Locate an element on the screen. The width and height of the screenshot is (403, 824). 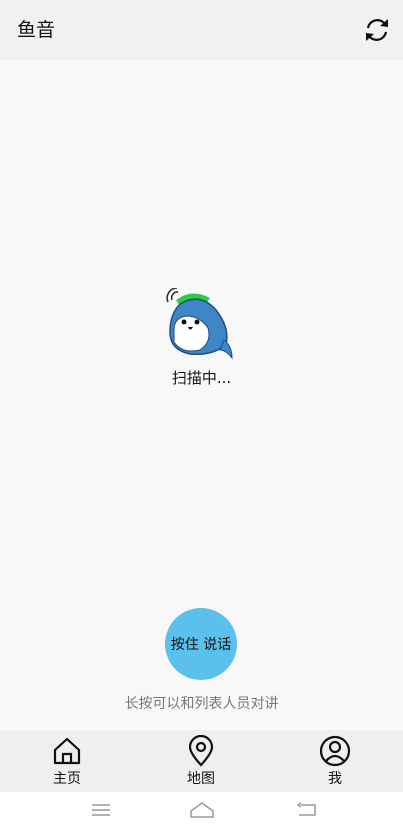
tab-home-label: 主页 is located at coordinates (67, 779).